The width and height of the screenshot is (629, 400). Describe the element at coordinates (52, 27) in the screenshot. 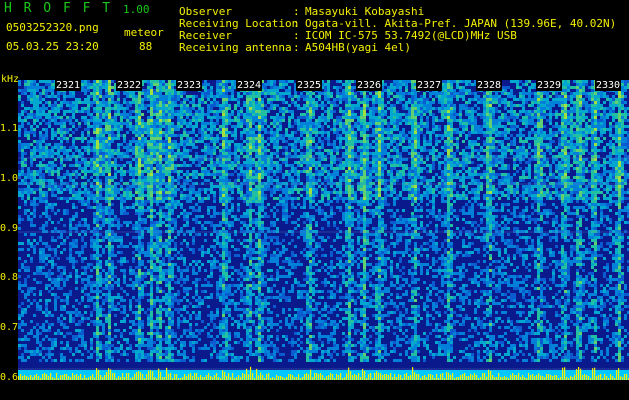

I see `image-filename: 0503252320.png` at that location.